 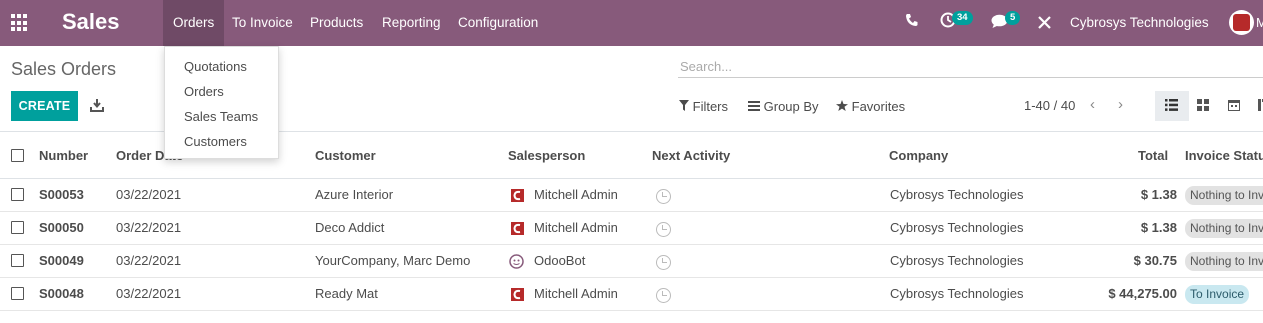 I want to click on column-header-invoice-status: Invoice Status, so click(x=1224, y=155).